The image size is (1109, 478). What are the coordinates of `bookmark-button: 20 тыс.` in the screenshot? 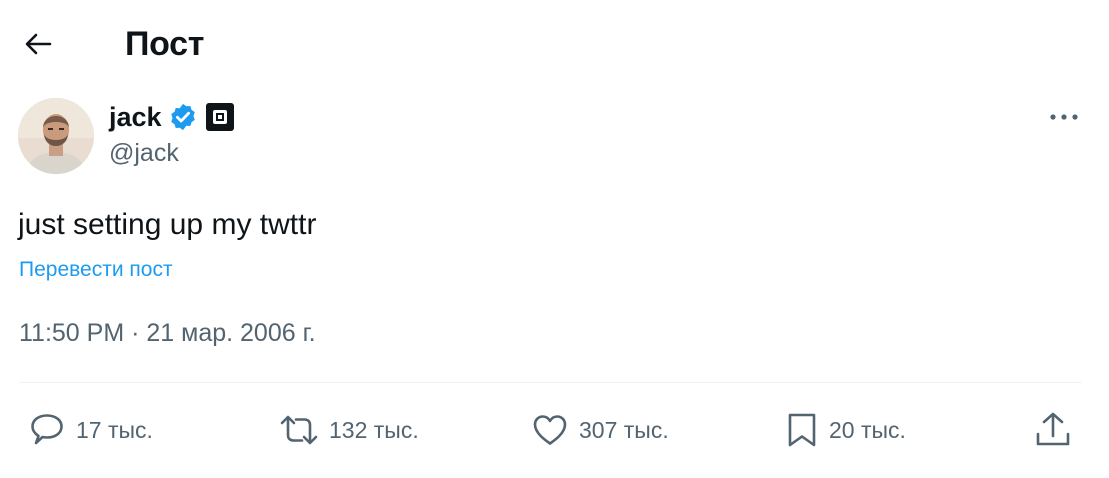 It's located at (845, 430).